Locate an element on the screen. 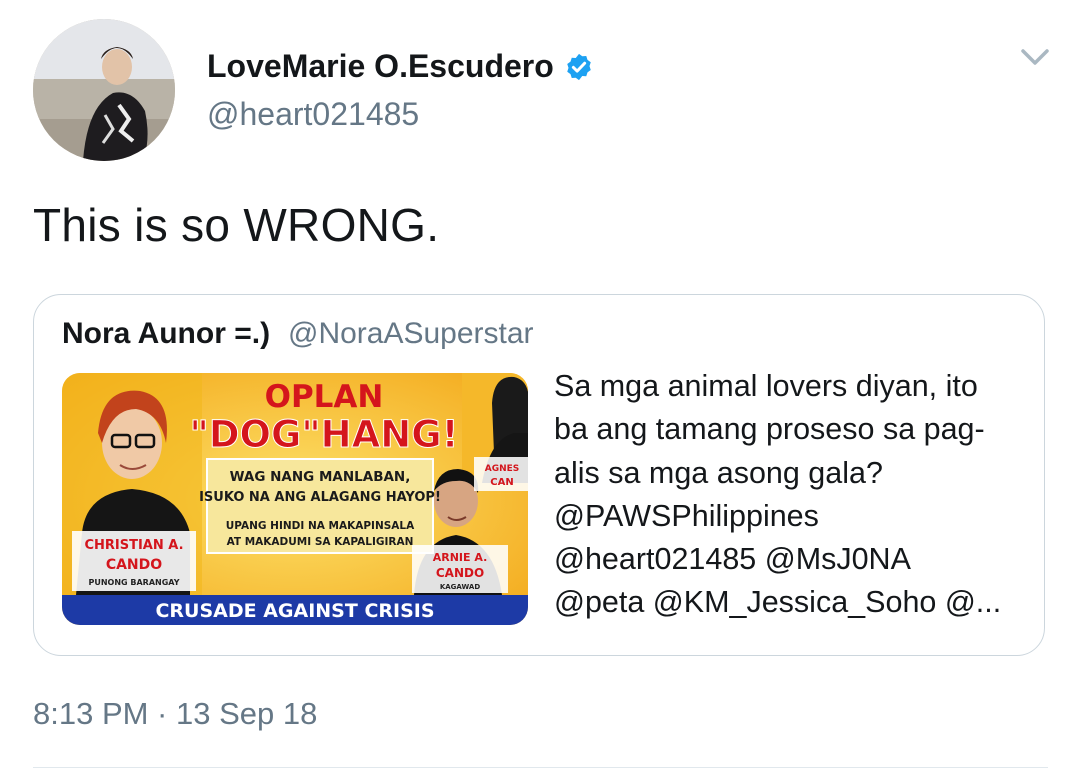  user-handle: @heart021485 is located at coordinates (313, 114).